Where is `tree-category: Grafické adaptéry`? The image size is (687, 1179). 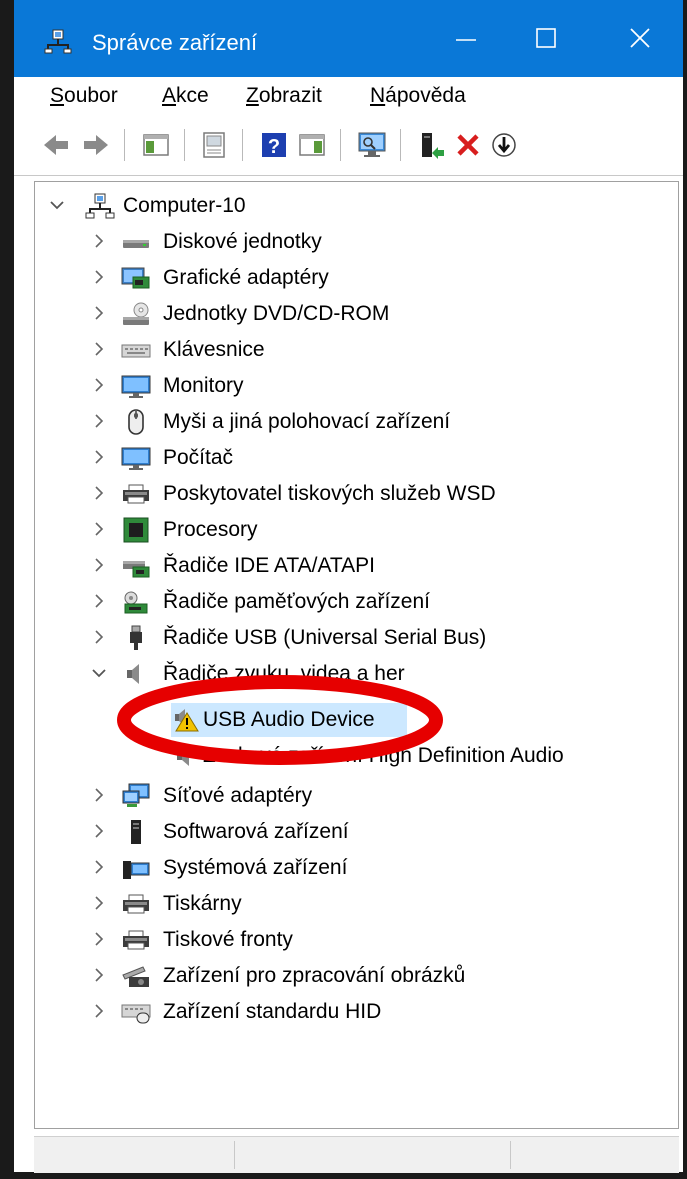 tree-category: Grafické adaptéry is located at coordinates (355, 278).